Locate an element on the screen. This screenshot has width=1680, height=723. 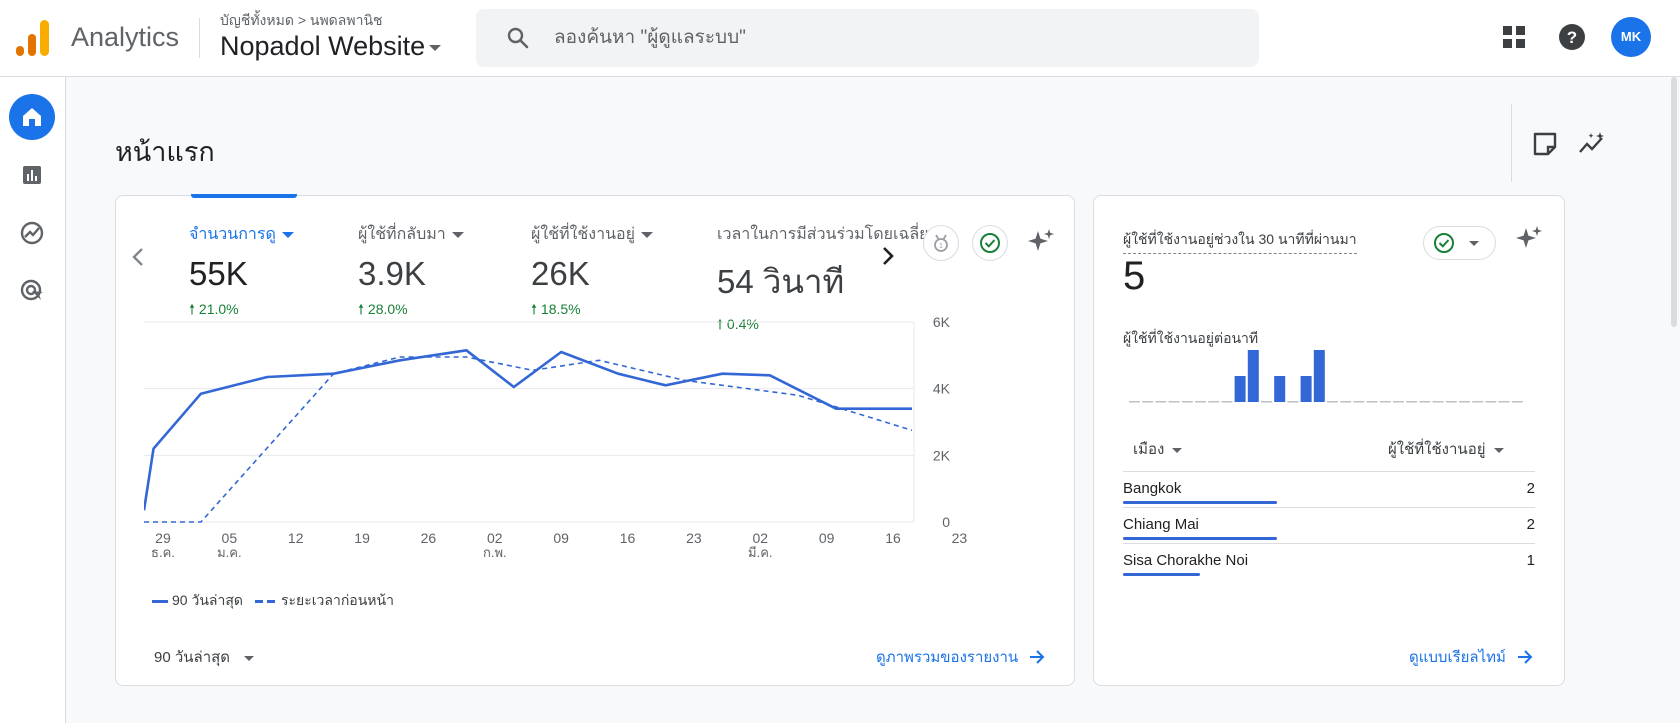
side-nav is located at coordinates (33, 400).